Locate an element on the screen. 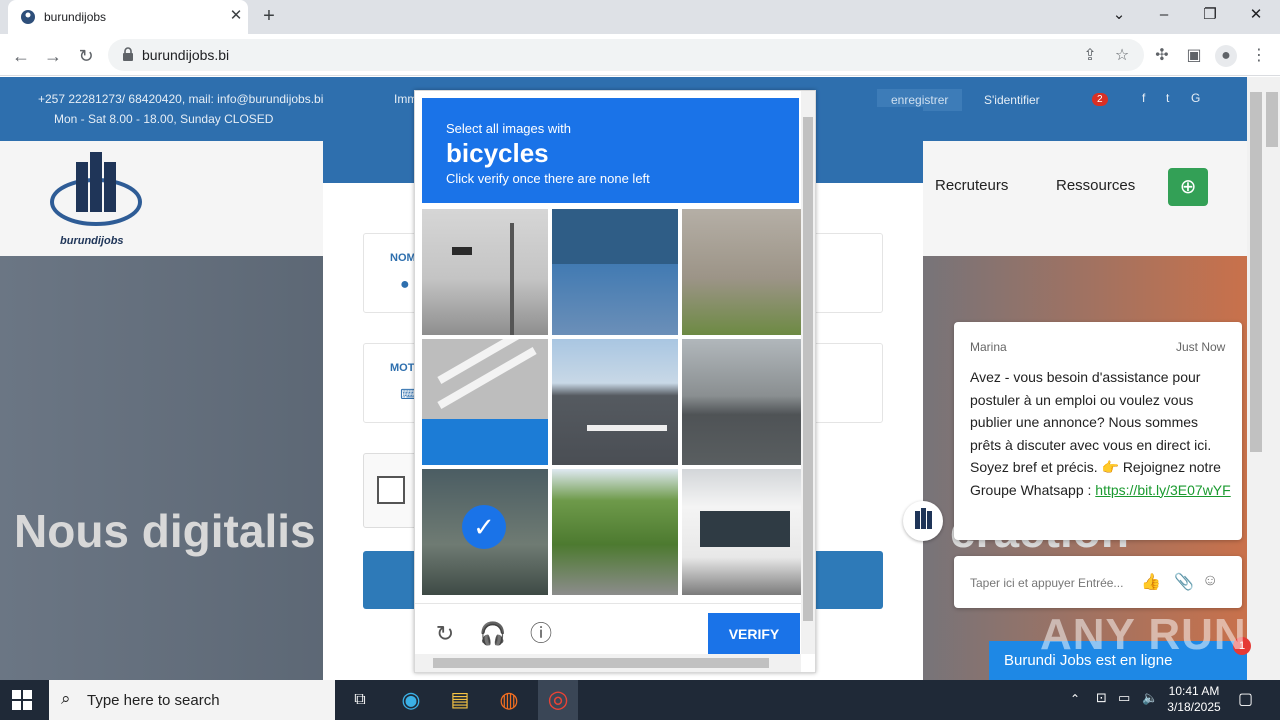 The image size is (1280, 720). chrome-icon: ◎ is located at coordinates (558, 700).